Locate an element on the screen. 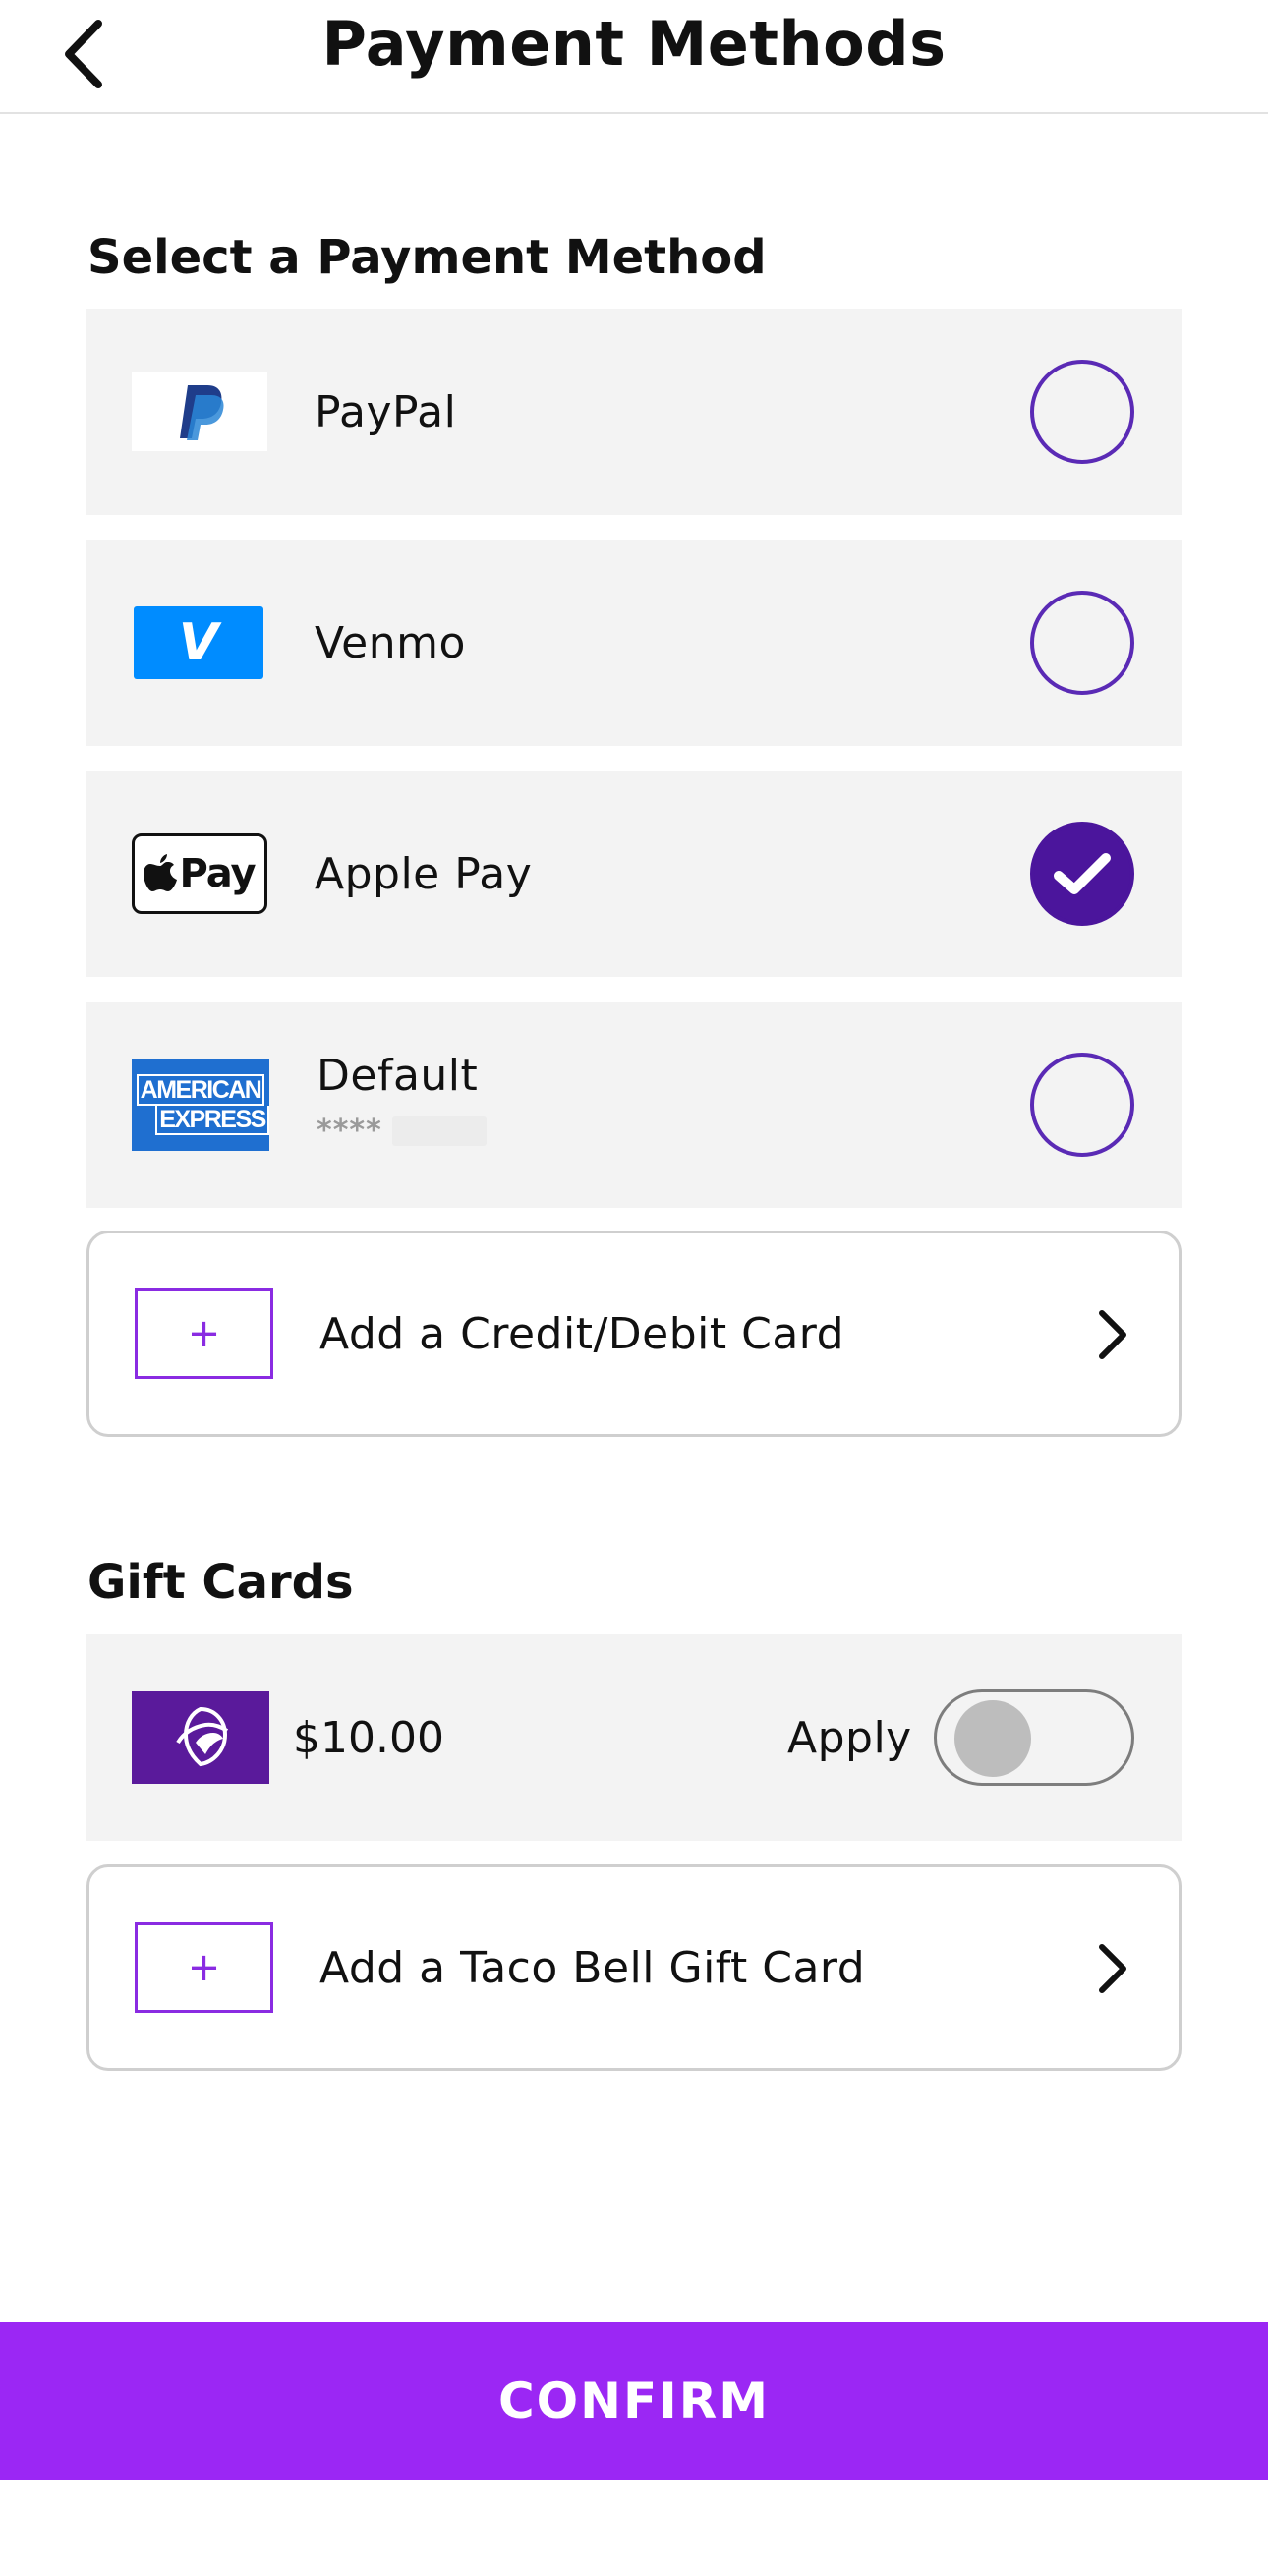 This screenshot has height=2576, width=1268. paypal-logo is located at coordinates (199, 411).